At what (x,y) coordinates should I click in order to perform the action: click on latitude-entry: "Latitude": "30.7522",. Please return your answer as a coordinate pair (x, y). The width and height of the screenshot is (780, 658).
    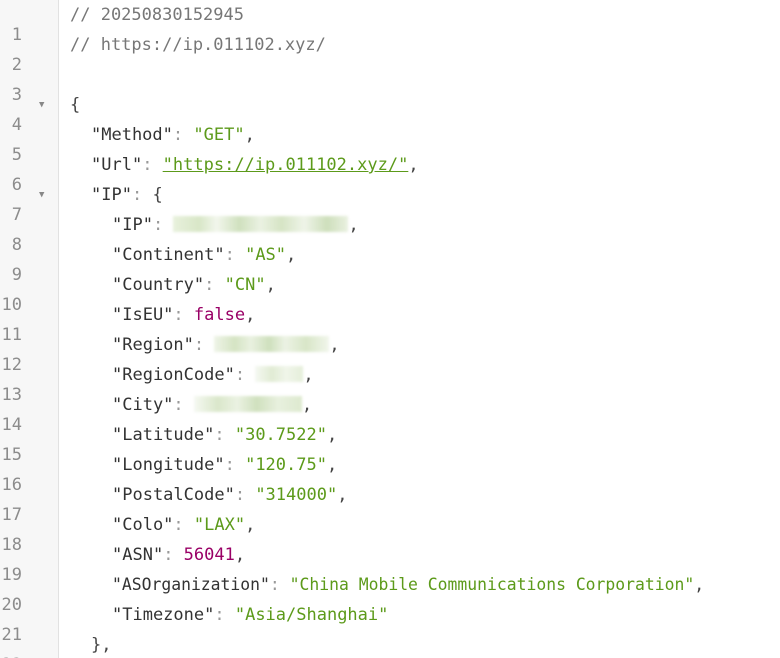
    Looking at the image, I should click on (225, 435).